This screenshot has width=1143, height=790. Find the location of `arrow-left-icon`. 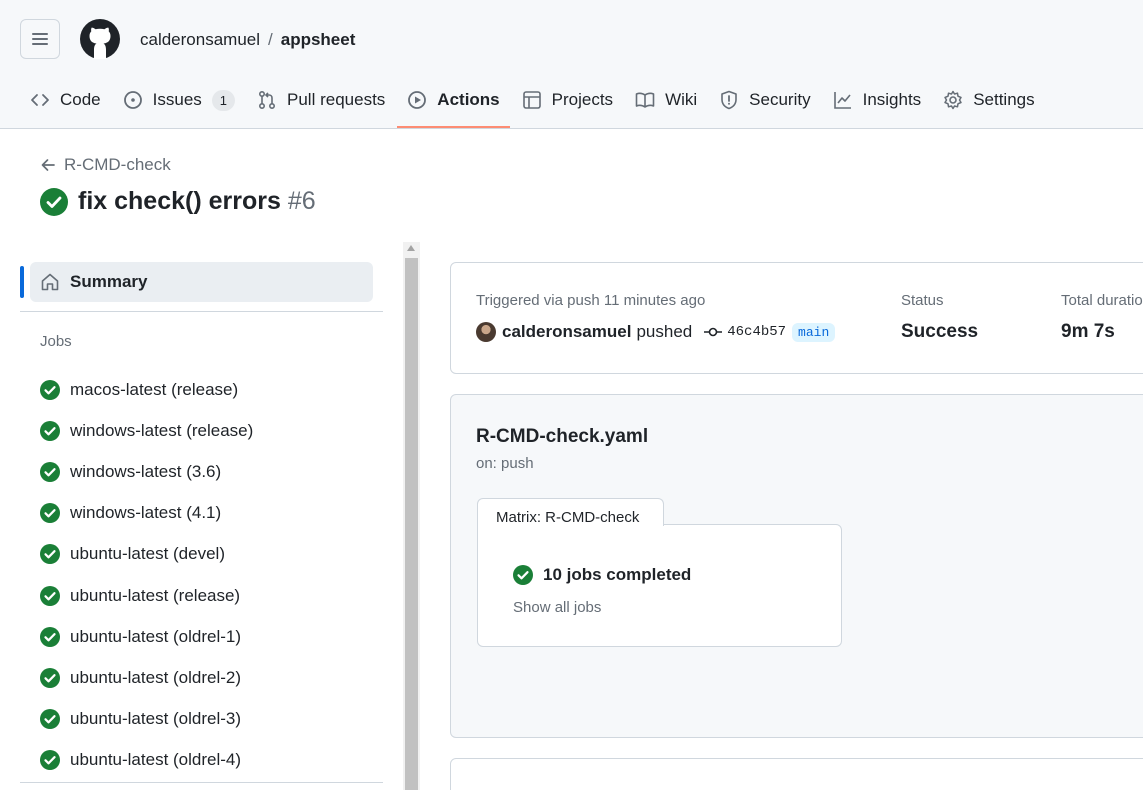

arrow-left-icon is located at coordinates (48, 165).